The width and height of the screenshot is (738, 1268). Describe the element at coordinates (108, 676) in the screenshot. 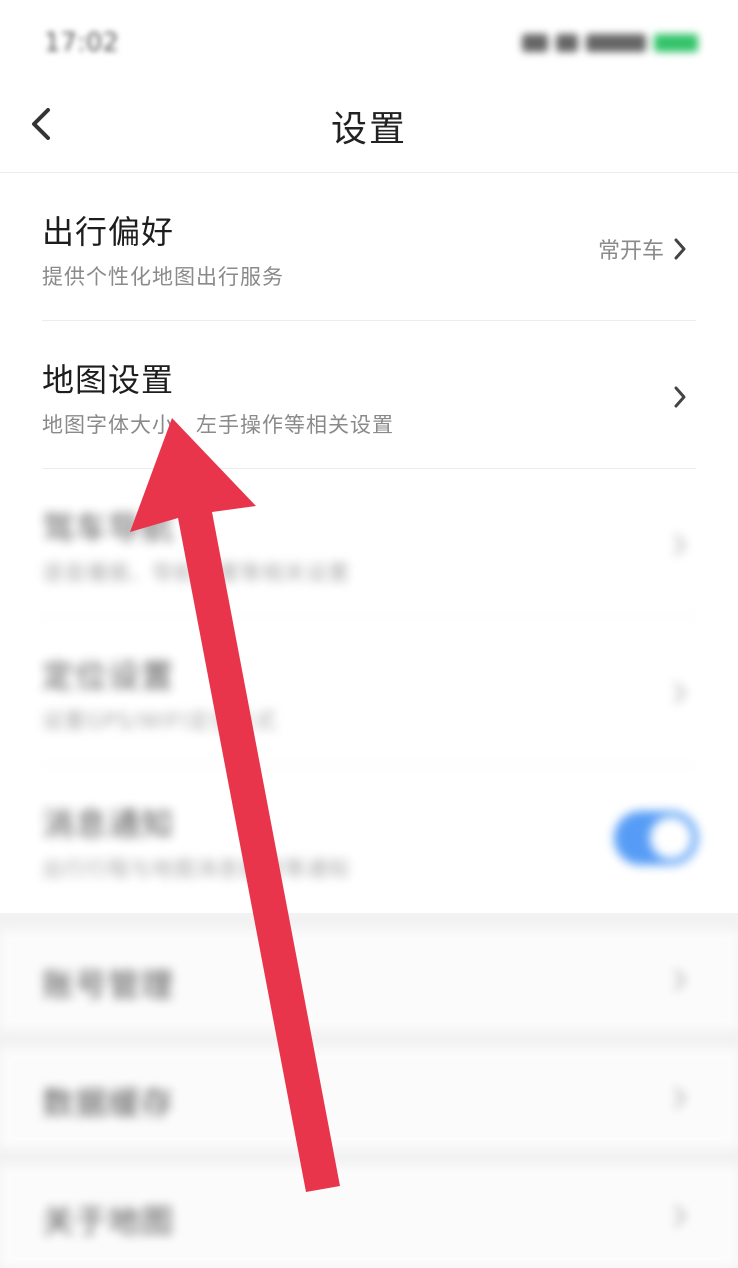

I see `settings-item-title: 定位设置` at that location.